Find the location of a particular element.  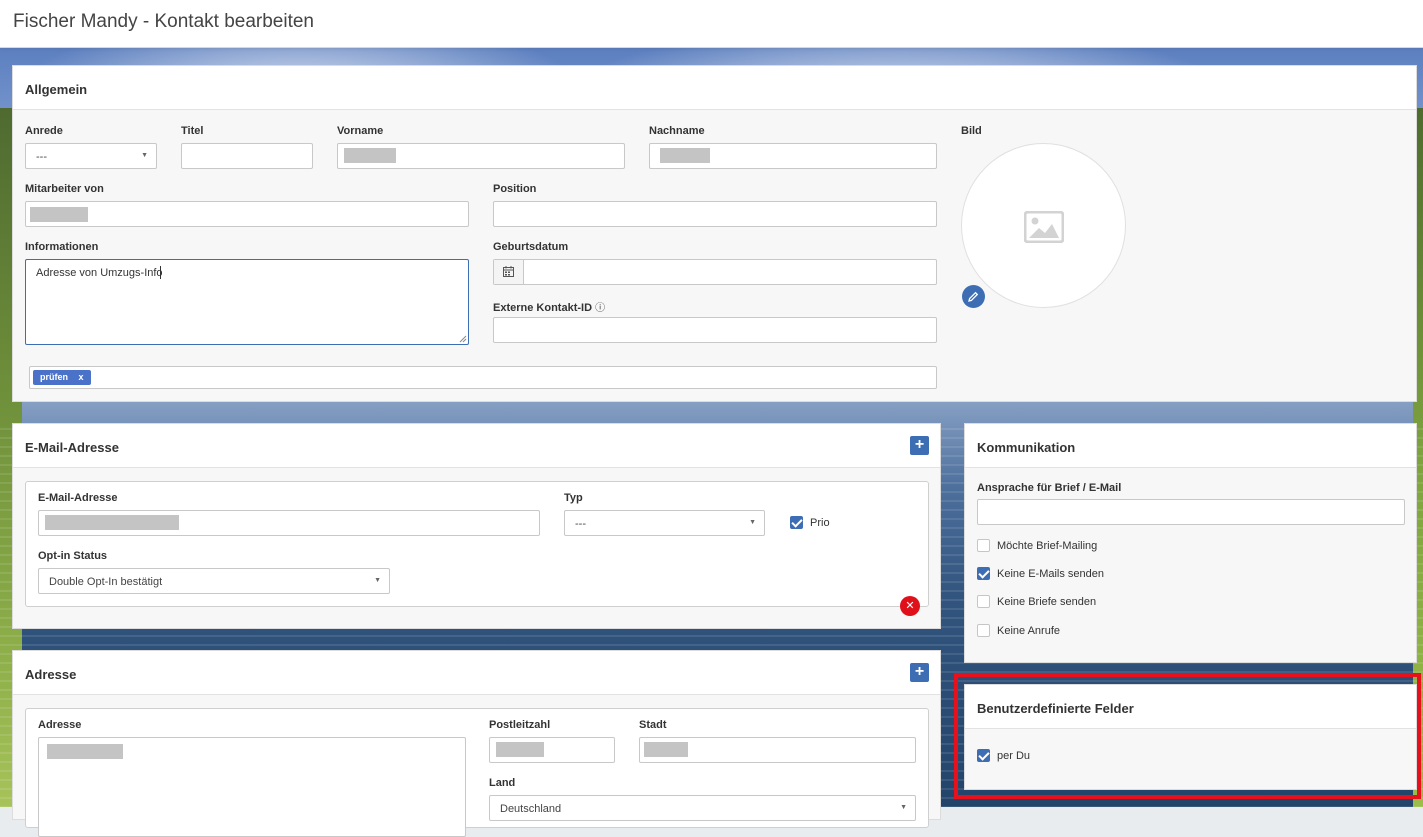

keine-briefe-checkbox is located at coordinates (983, 601).